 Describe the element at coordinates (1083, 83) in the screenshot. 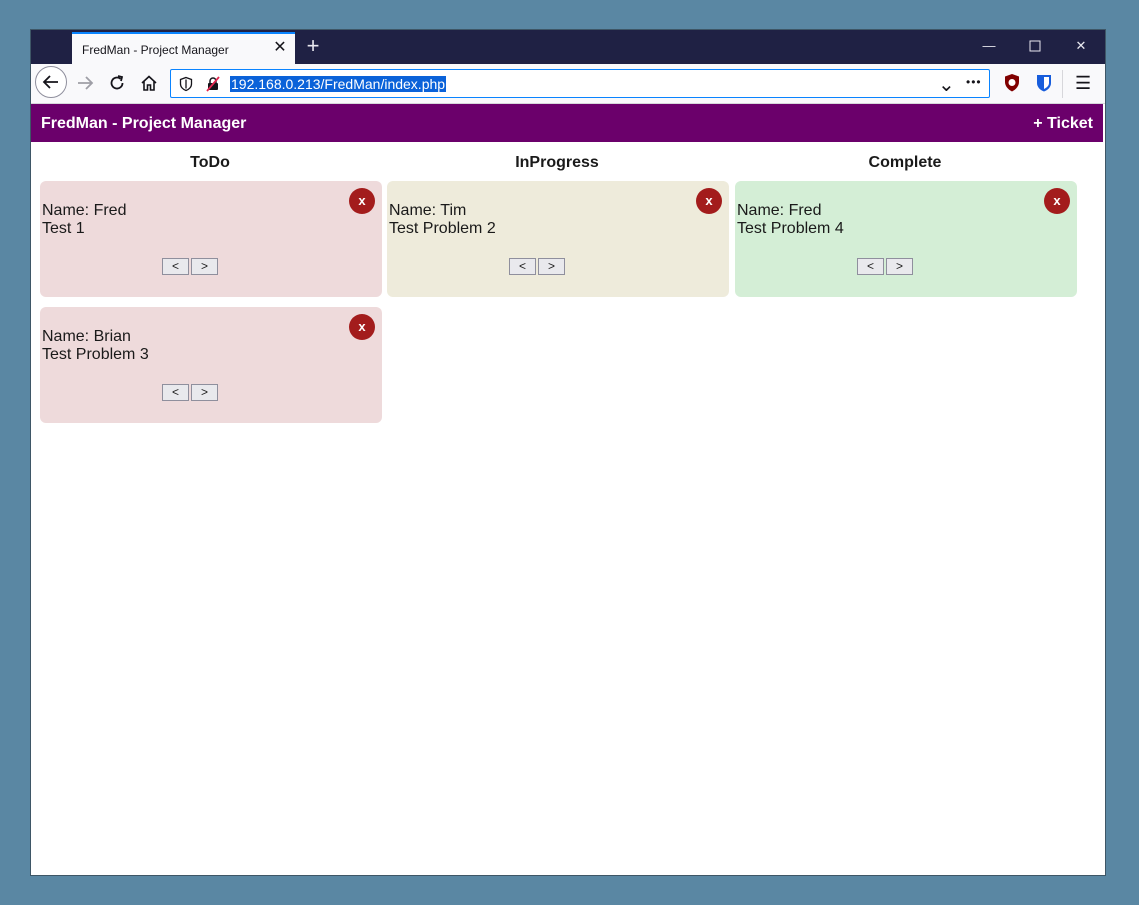

I see `menu-icon: ☰` at that location.